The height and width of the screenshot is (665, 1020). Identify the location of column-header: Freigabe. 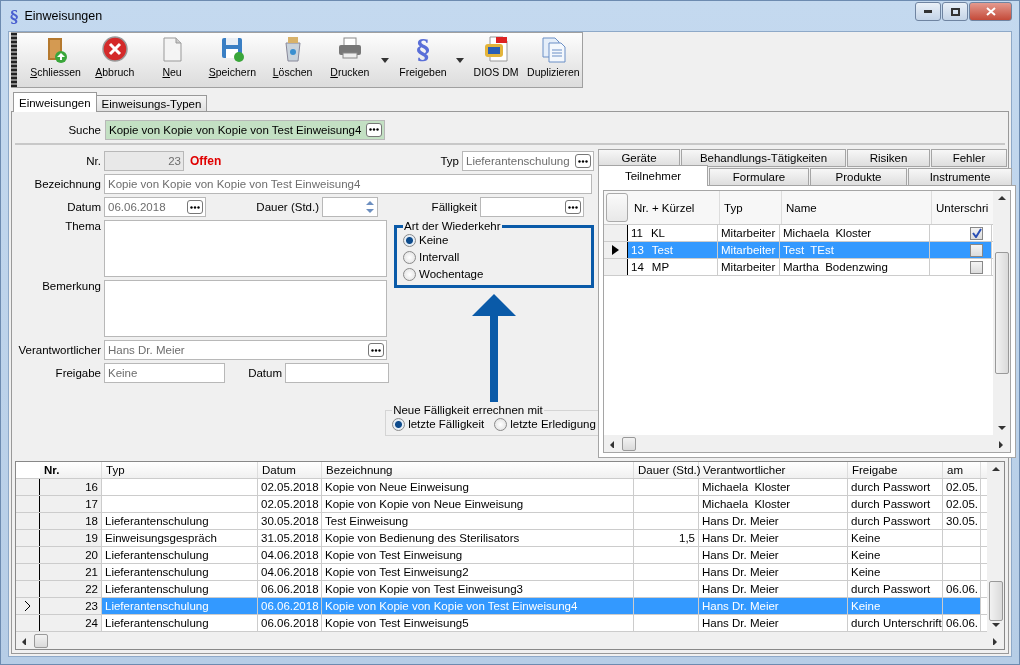
(895, 470).